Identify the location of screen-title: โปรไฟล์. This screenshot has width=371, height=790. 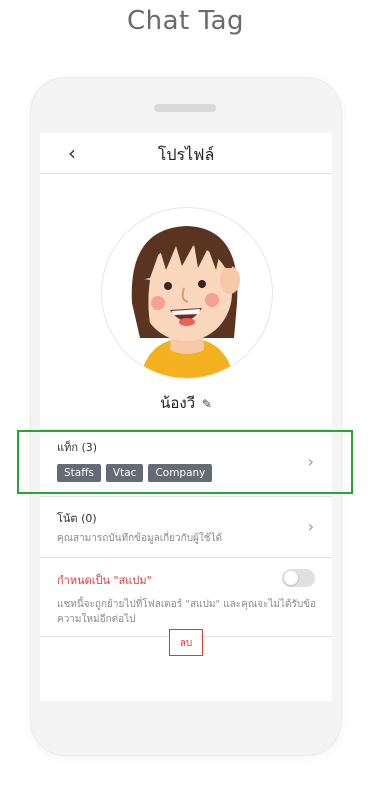
(186, 154).